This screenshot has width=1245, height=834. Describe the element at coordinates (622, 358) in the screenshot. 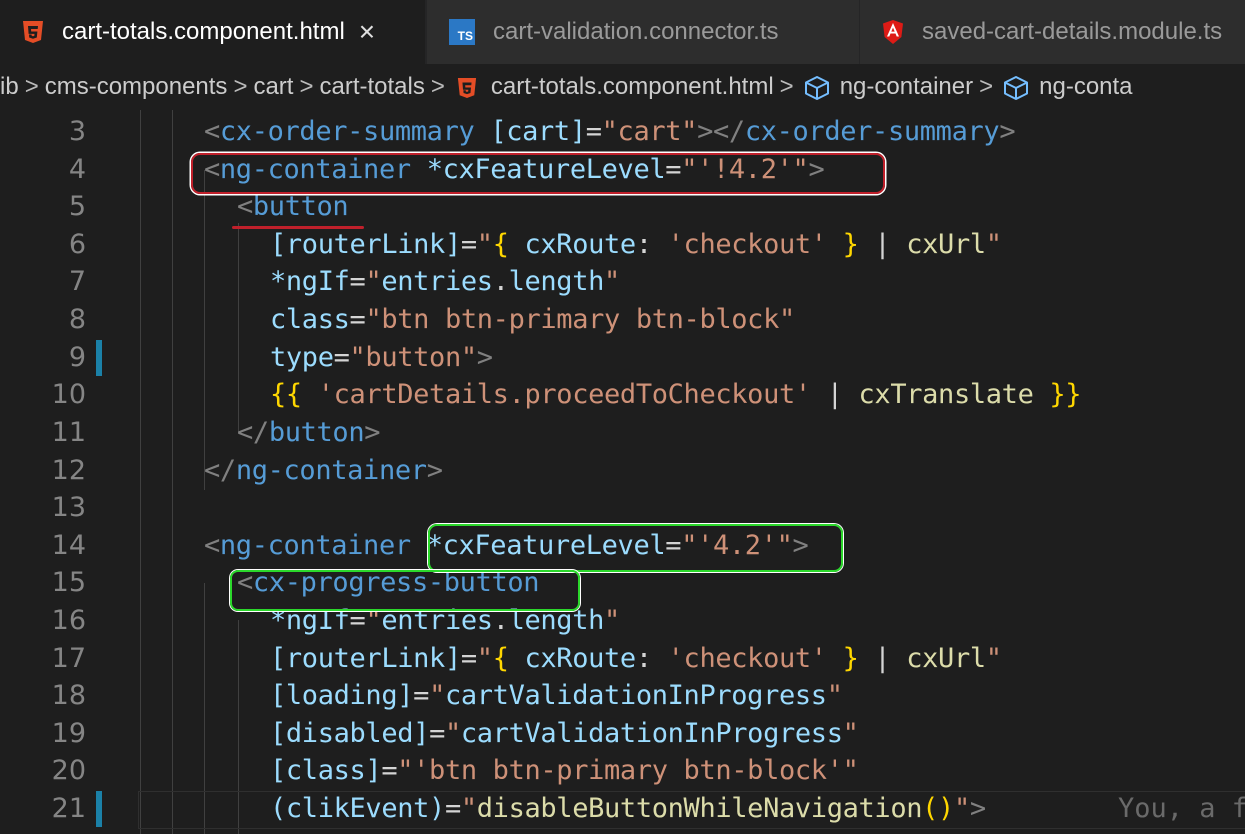

I see `code-line: 9 type="button">` at that location.